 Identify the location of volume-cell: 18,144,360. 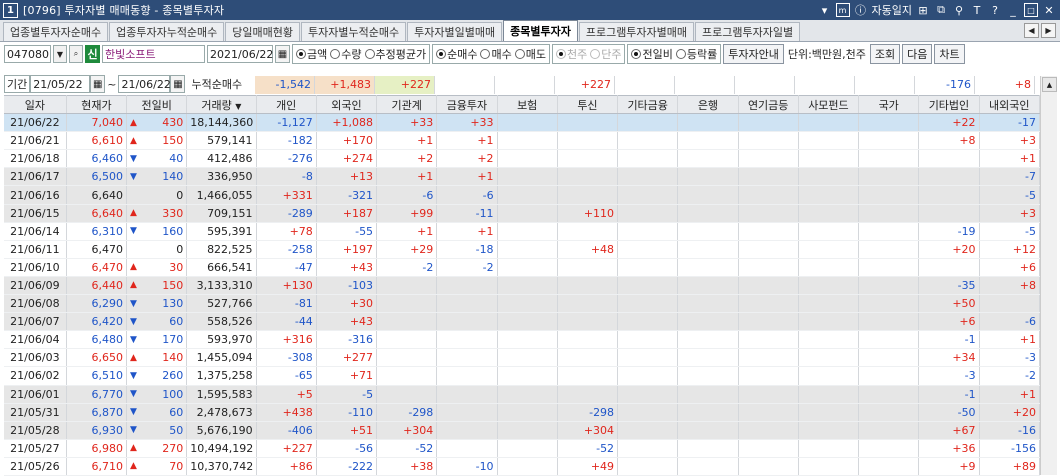
(221, 123).